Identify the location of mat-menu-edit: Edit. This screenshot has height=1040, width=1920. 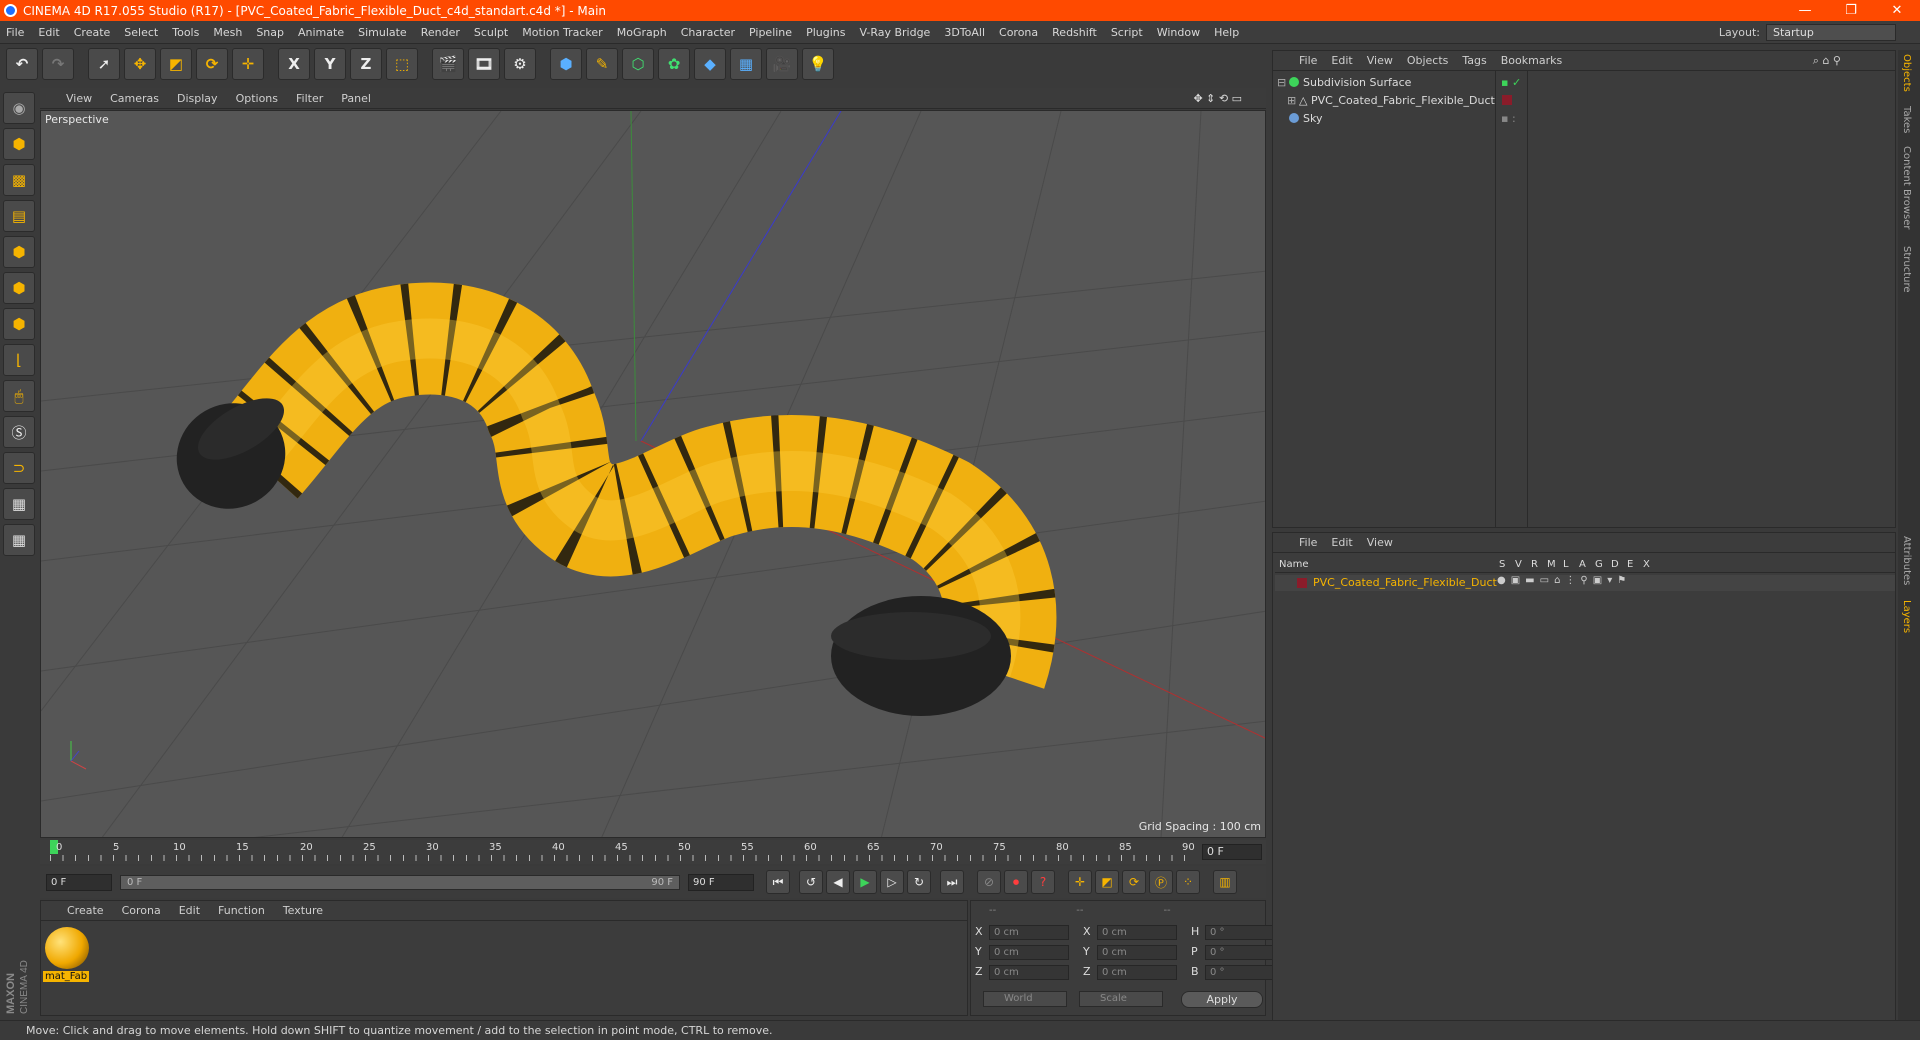
(189, 910).